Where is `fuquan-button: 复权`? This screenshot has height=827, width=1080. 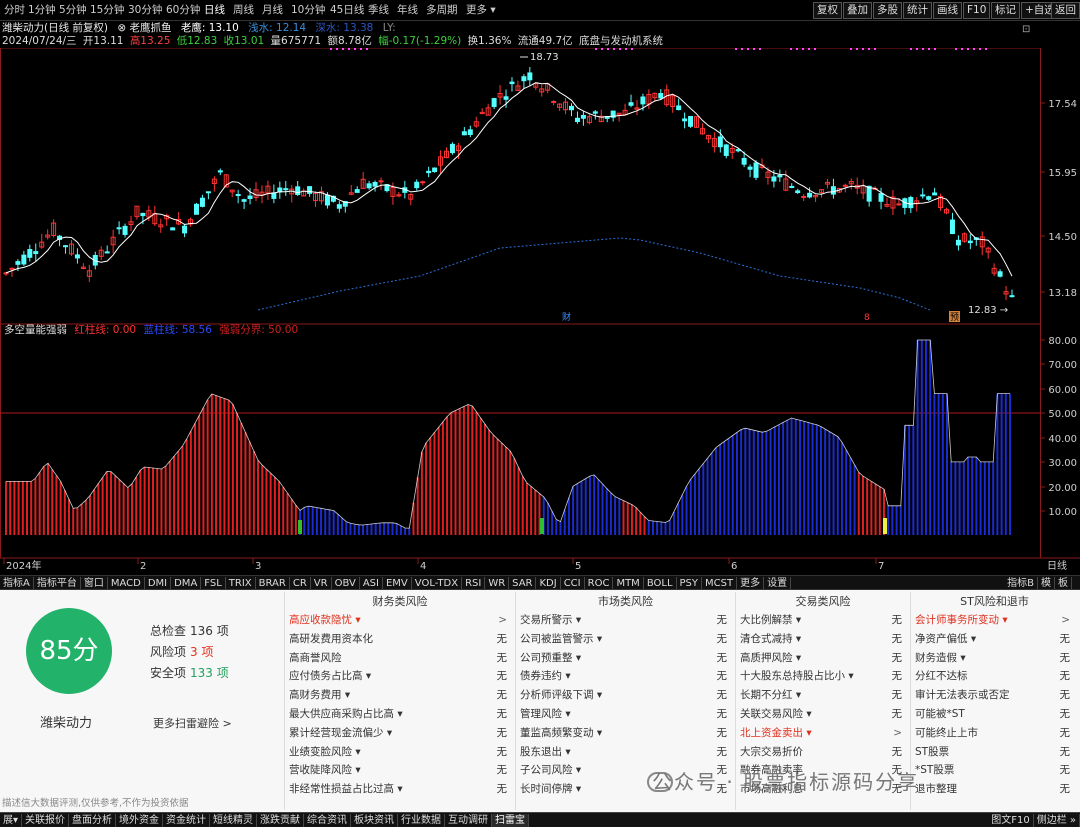 fuquan-button: 复权 is located at coordinates (827, 10).